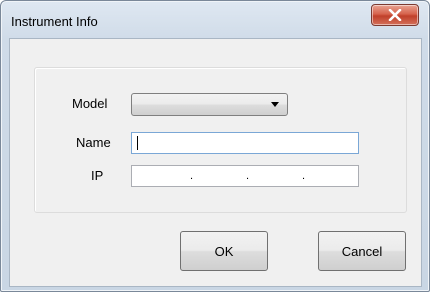 The image size is (430, 292). What do you see at coordinates (245, 176) in the screenshot?
I see `ip-address-input: . . .` at bounding box center [245, 176].